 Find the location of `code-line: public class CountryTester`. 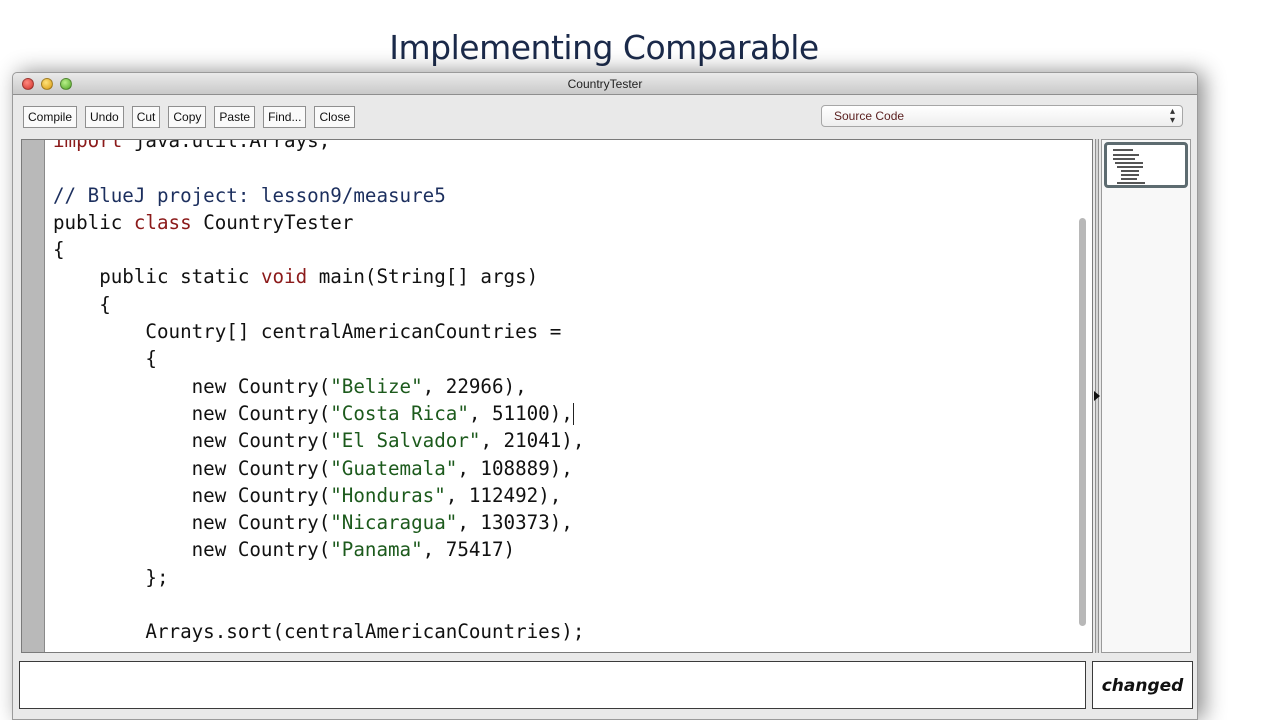

code-line: public class CountryTester is located at coordinates (318, 222).